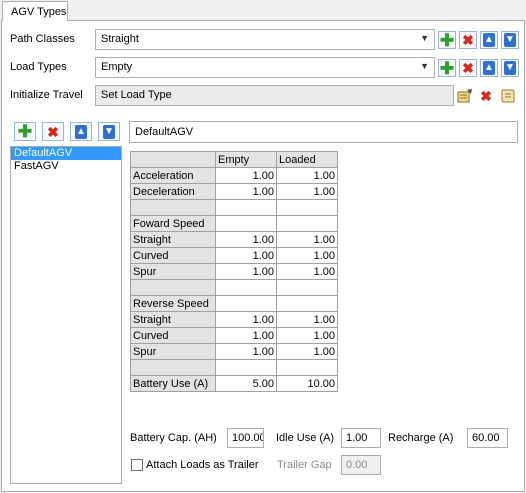 Image resolution: width=526 pixels, height=493 pixels. I want to click on table-cell: 10.00, so click(307, 383).